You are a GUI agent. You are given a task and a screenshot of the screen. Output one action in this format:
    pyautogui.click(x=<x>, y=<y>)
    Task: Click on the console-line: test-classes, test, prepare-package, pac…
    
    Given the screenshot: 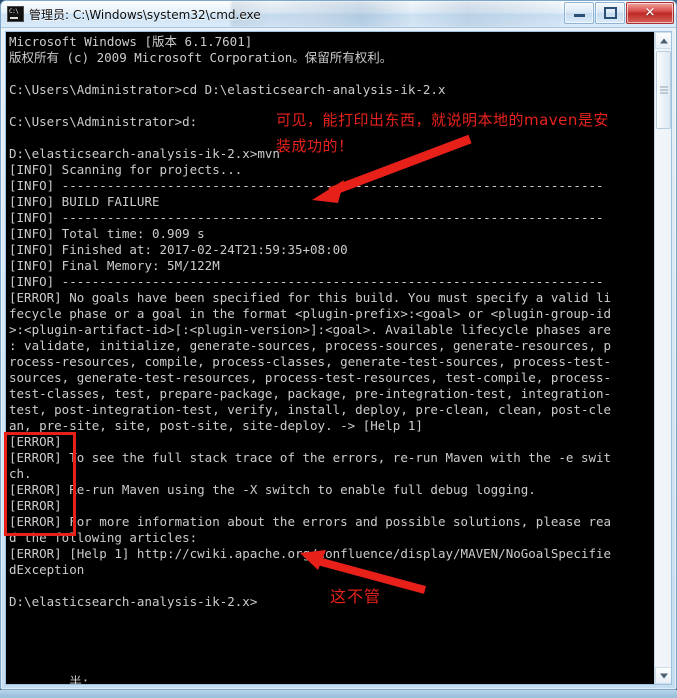 What is the action you would take?
    pyautogui.click(x=310, y=393)
    